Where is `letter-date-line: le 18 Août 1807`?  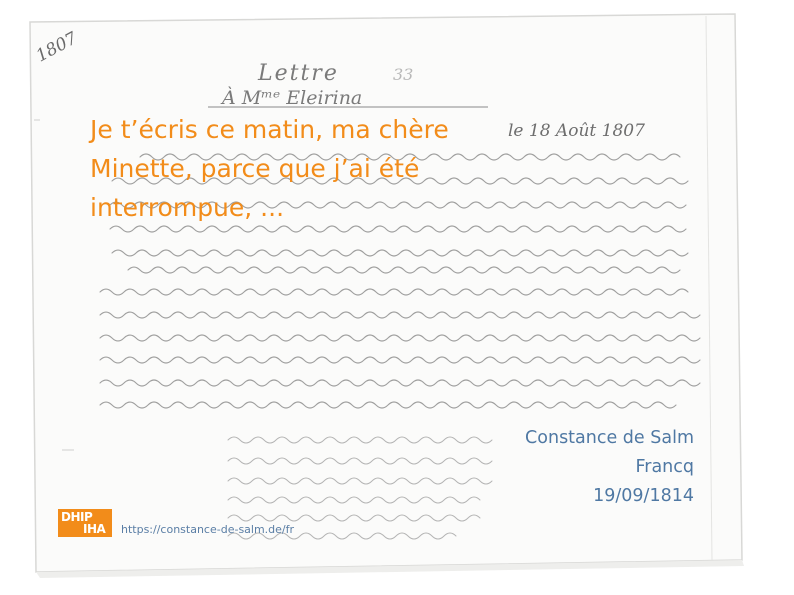
letter-date-line: le 18 Août 1807 is located at coordinates (576, 131).